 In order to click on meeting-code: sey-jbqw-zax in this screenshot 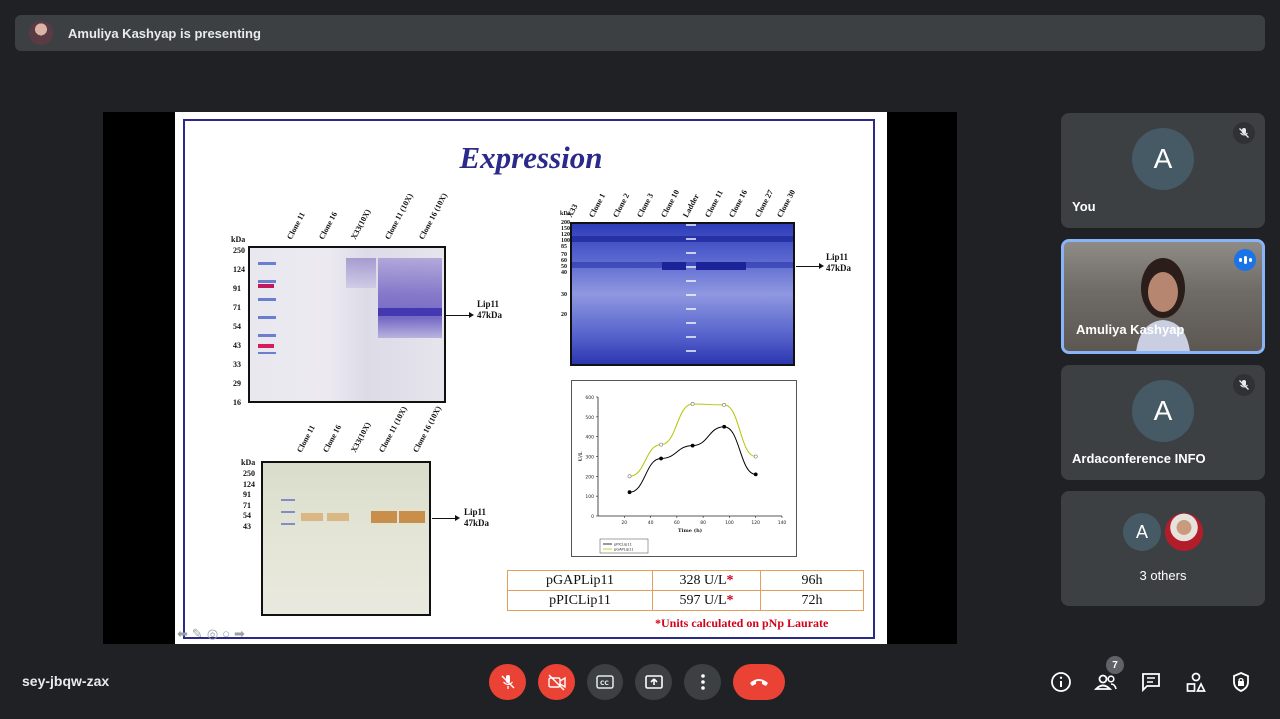, I will do `click(66, 681)`.